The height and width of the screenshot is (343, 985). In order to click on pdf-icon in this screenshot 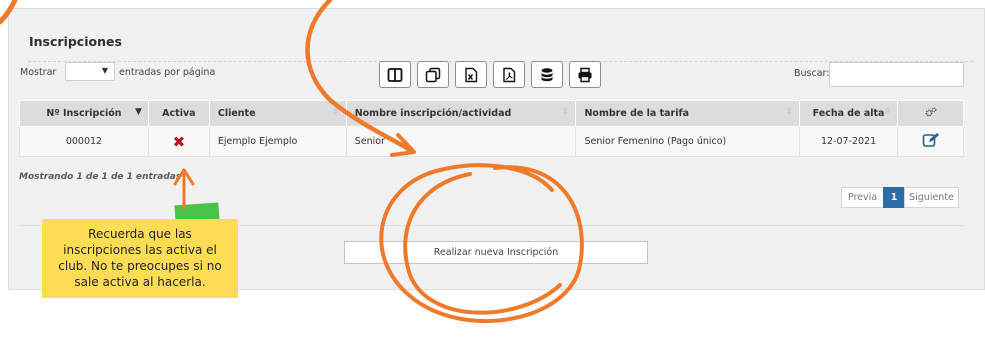, I will do `click(509, 74)`.